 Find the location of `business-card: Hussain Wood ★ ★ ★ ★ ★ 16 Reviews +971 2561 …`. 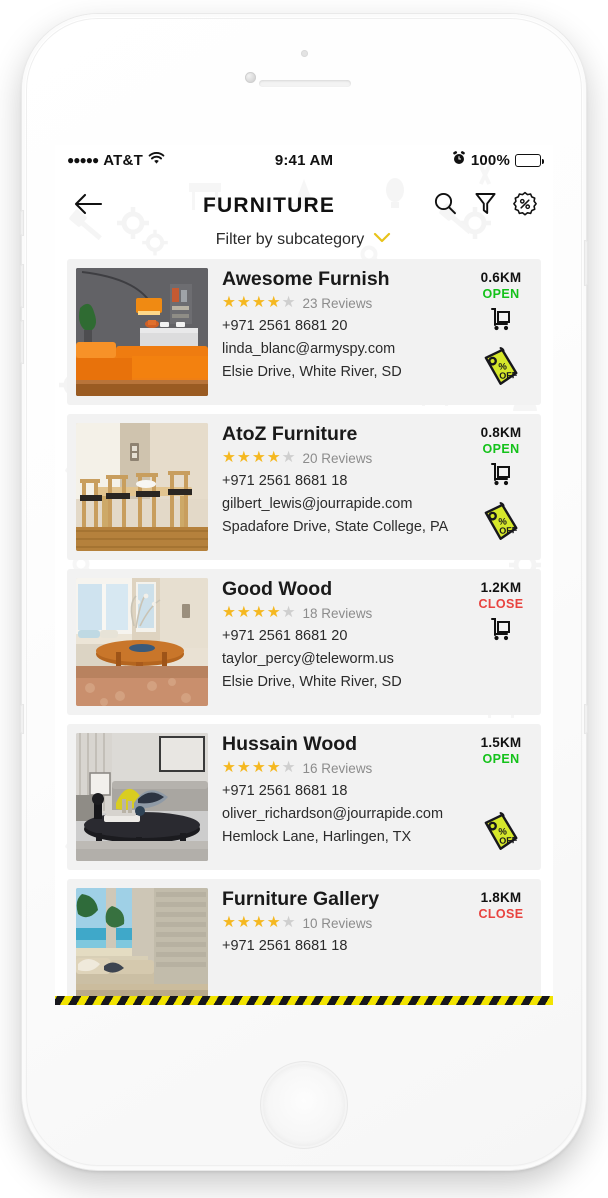

business-card: Hussain Wood ★ ★ ★ ★ ★ 16 Reviews +971 2561 … is located at coordinates (304, 797).